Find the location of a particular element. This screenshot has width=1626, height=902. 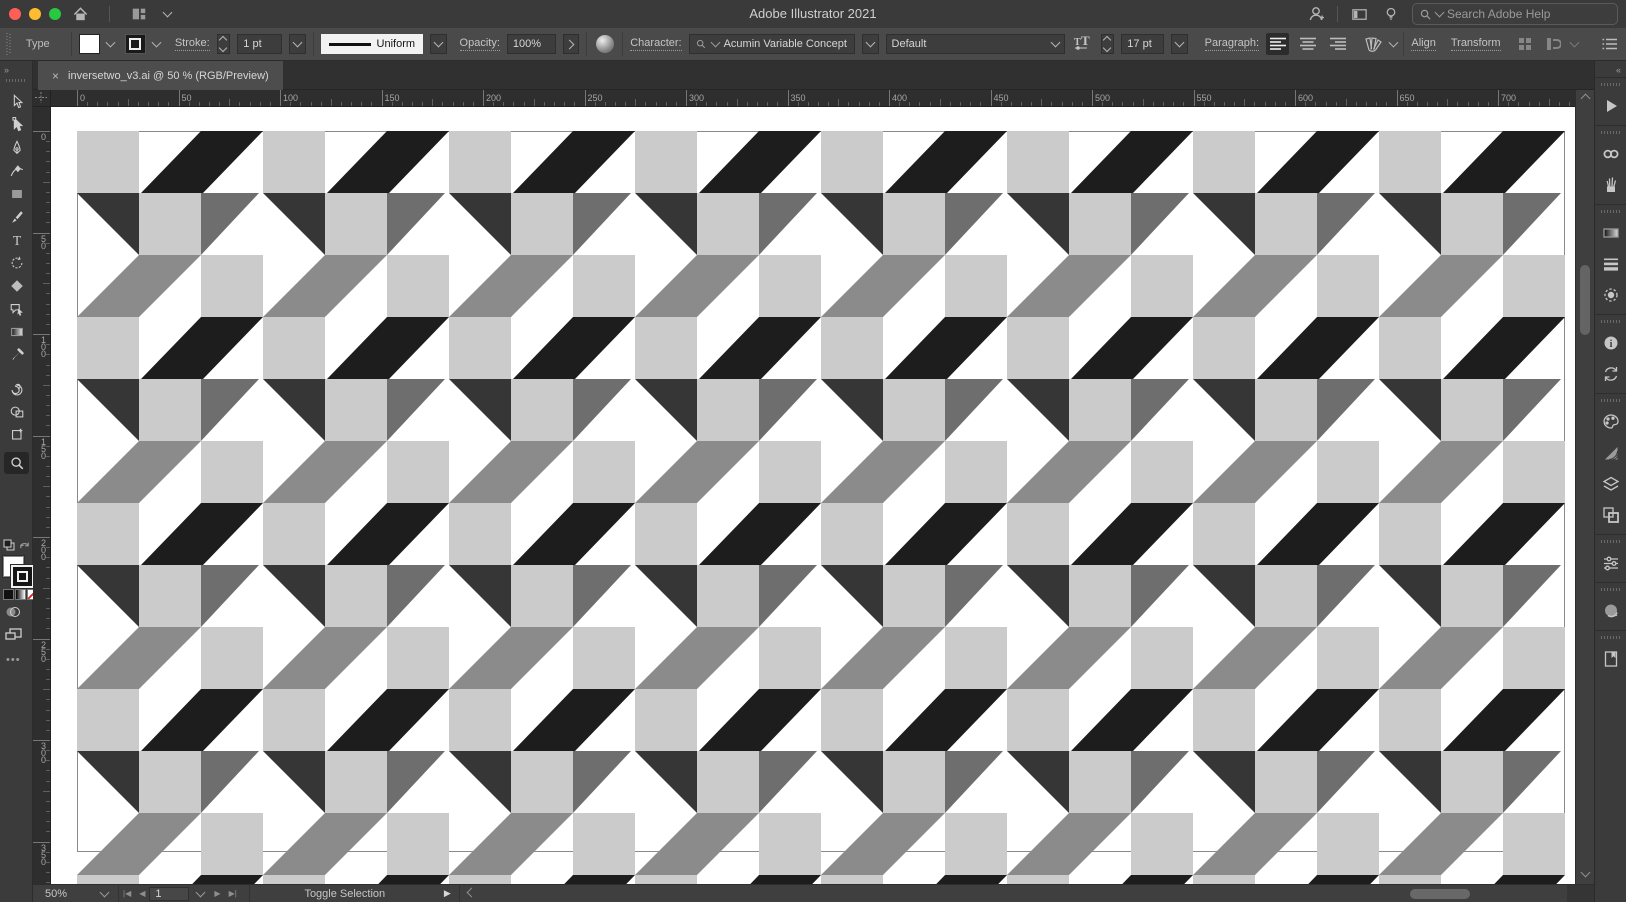

tool-pen is located at coordinates (16, 148).